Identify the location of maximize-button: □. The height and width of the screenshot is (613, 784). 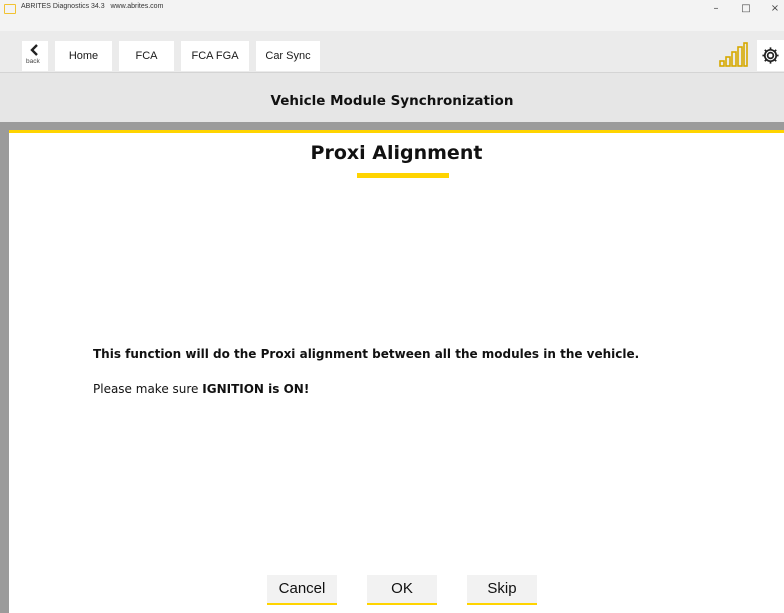
(746, 10).